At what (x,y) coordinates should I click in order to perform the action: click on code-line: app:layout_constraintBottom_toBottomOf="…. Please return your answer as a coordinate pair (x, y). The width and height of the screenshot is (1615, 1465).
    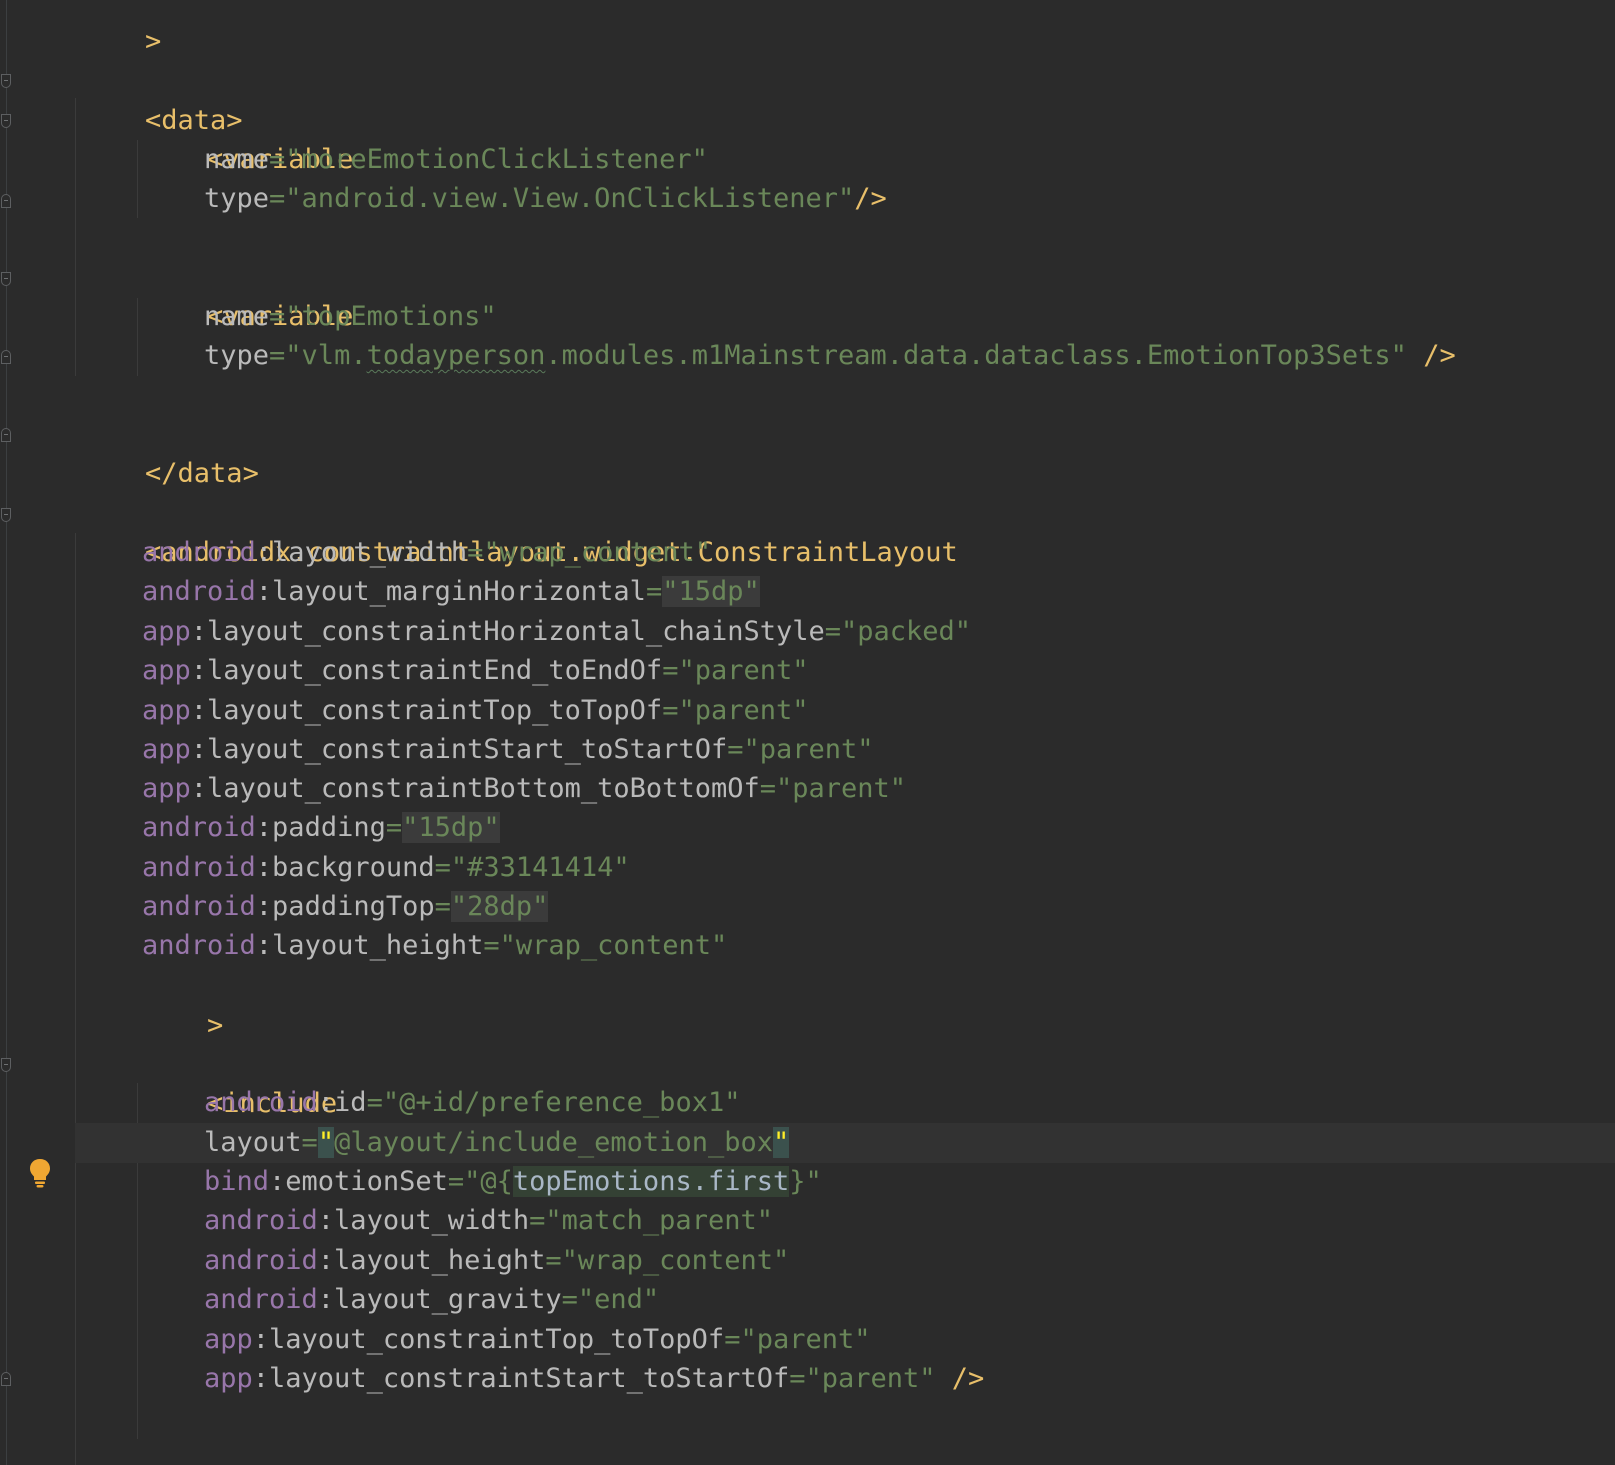
    Looking at the image, I should click on (524, 789).